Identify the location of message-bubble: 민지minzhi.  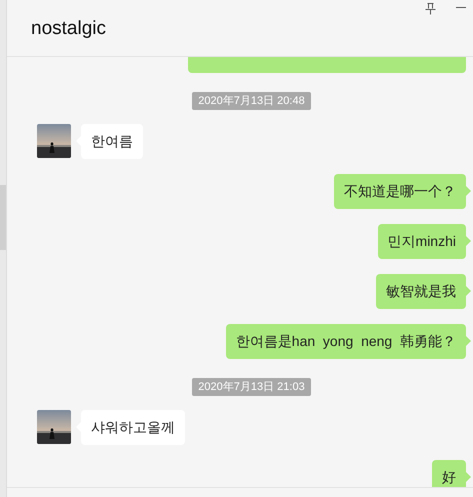
(422, 241).